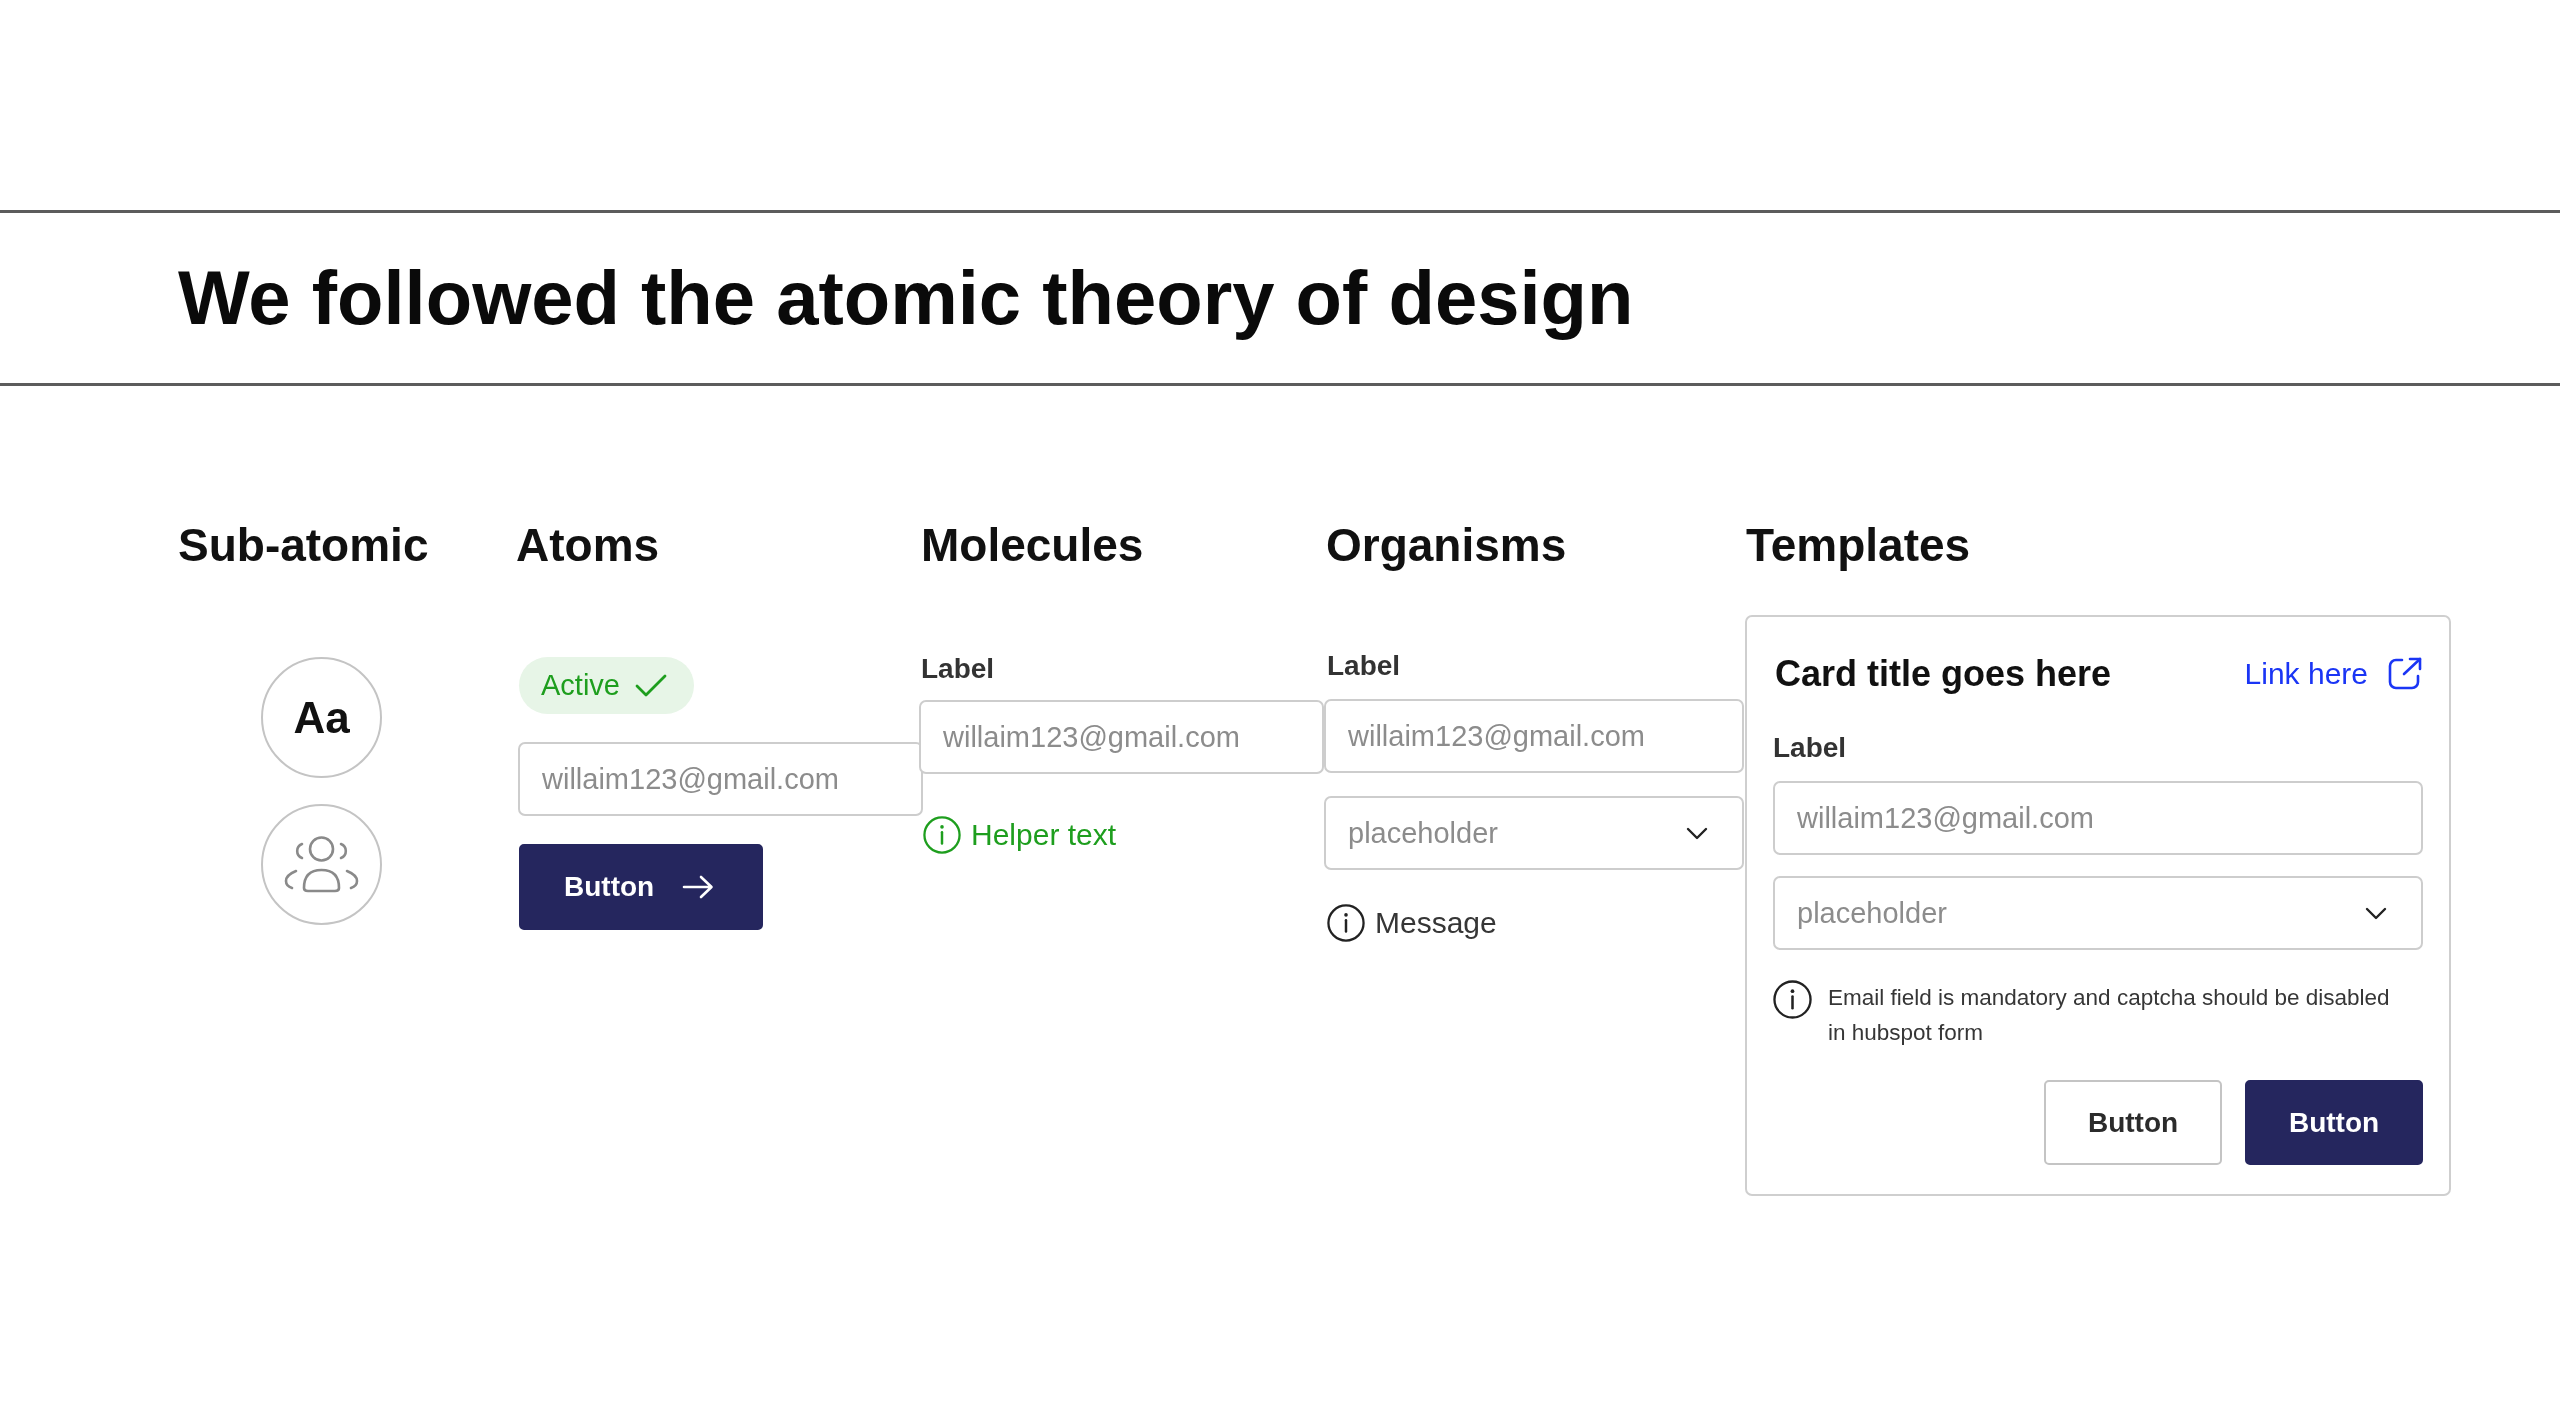 The image size is (2560, 1404). What do you see at coordinates (1943, 673) in the screenshot?
I see `card-title: Card title goes here` at bounding box center [1943, 673].